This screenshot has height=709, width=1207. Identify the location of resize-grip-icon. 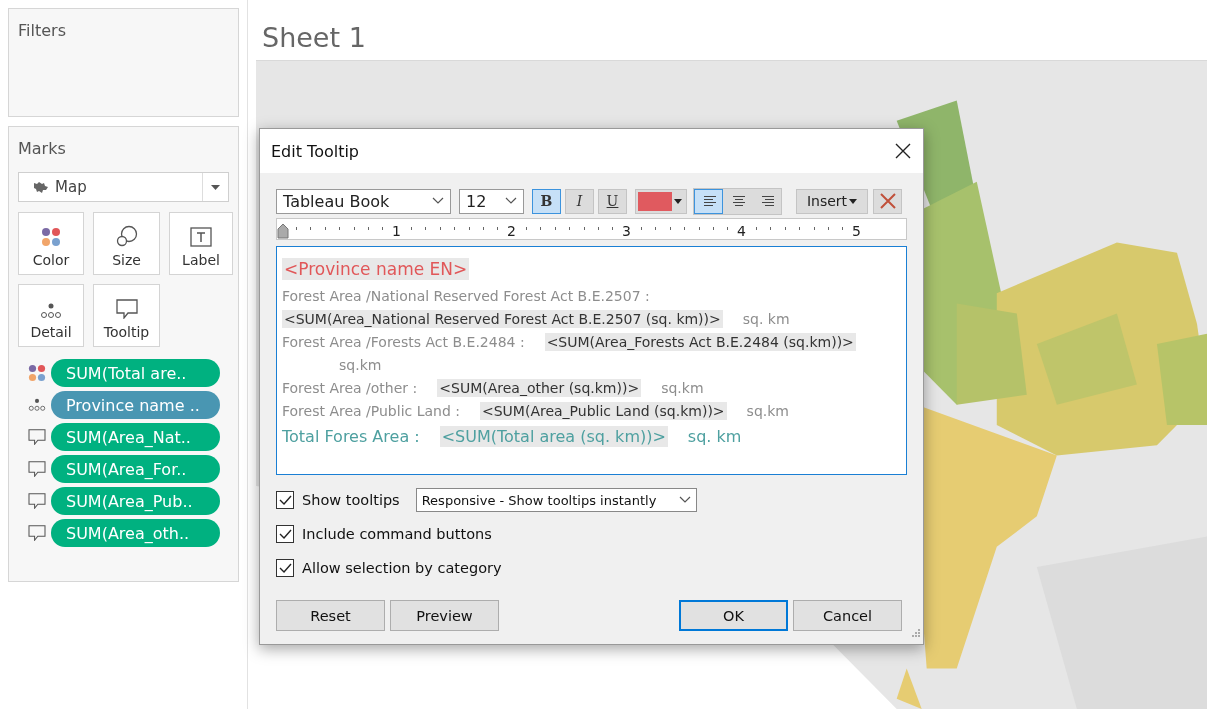
(915, 632).